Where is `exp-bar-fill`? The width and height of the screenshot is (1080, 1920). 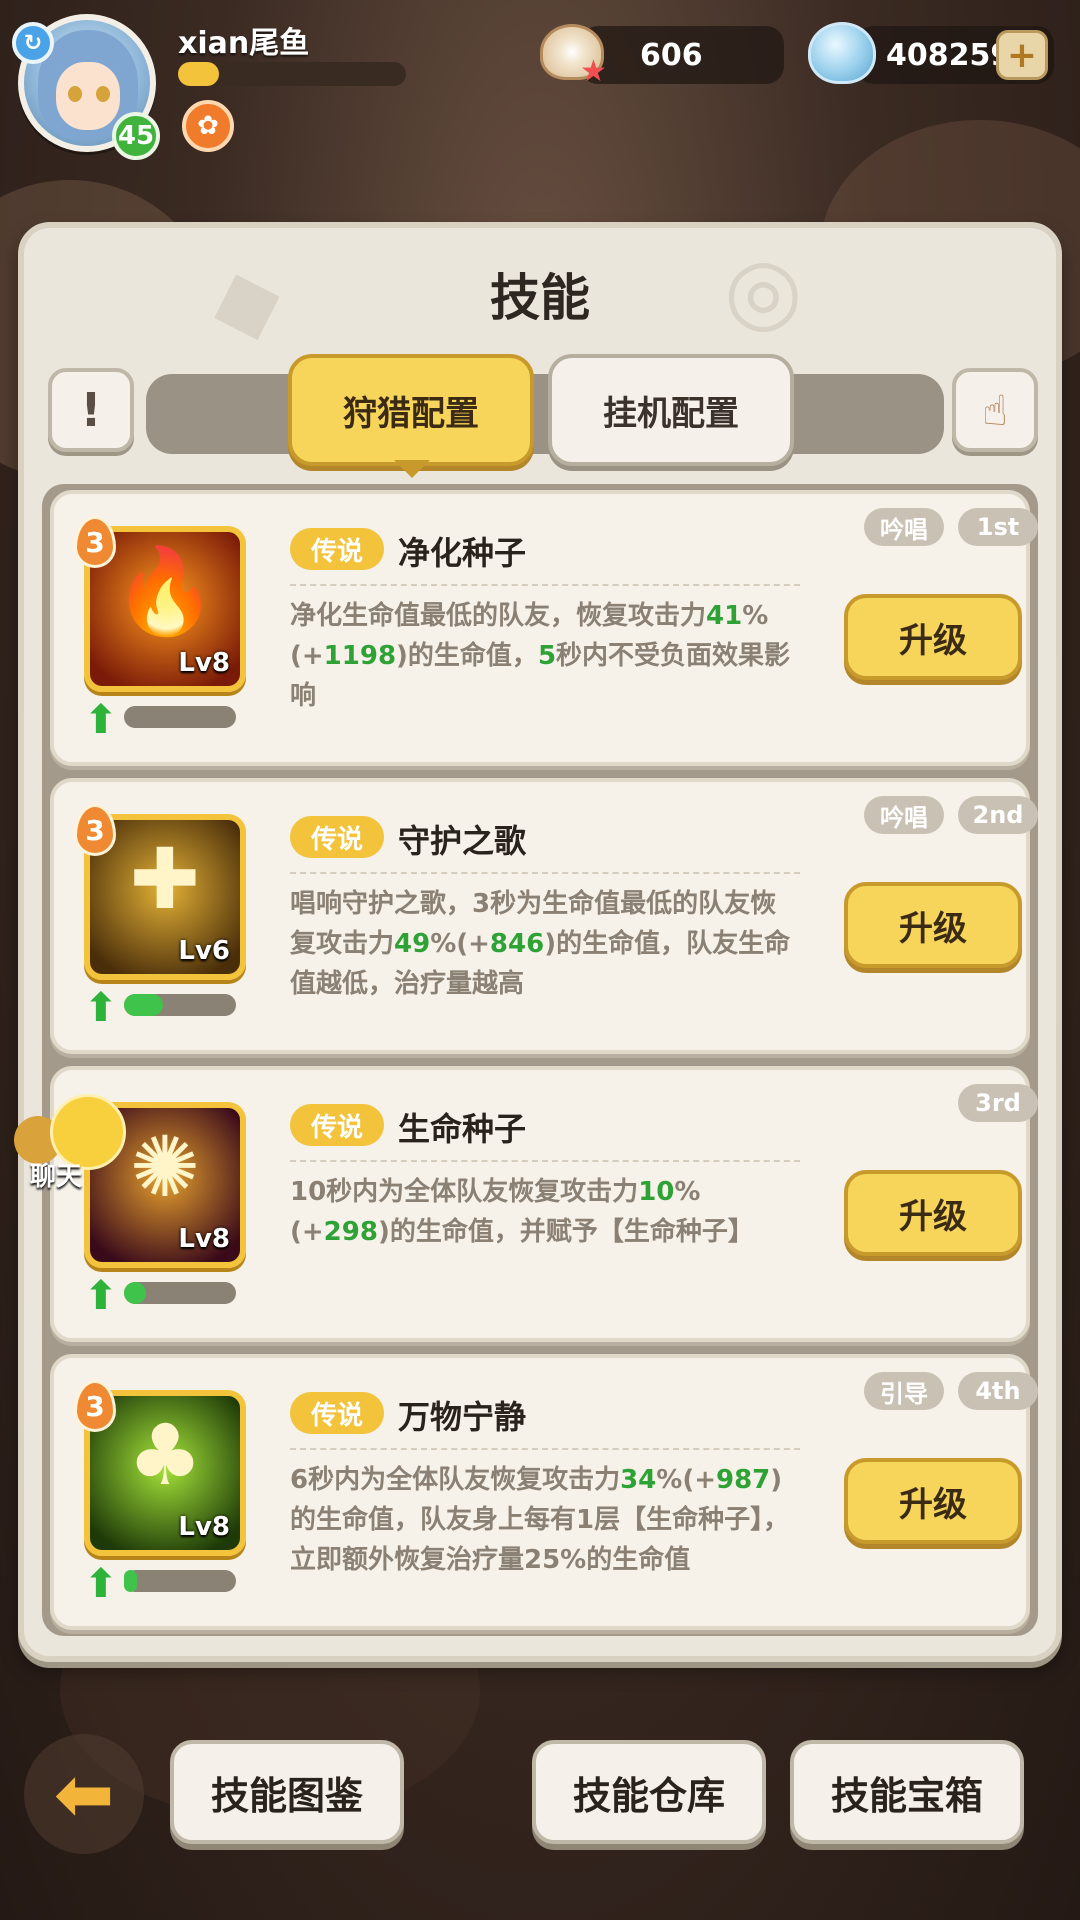 exp-bar-fill is located at coordinates (198, 74).